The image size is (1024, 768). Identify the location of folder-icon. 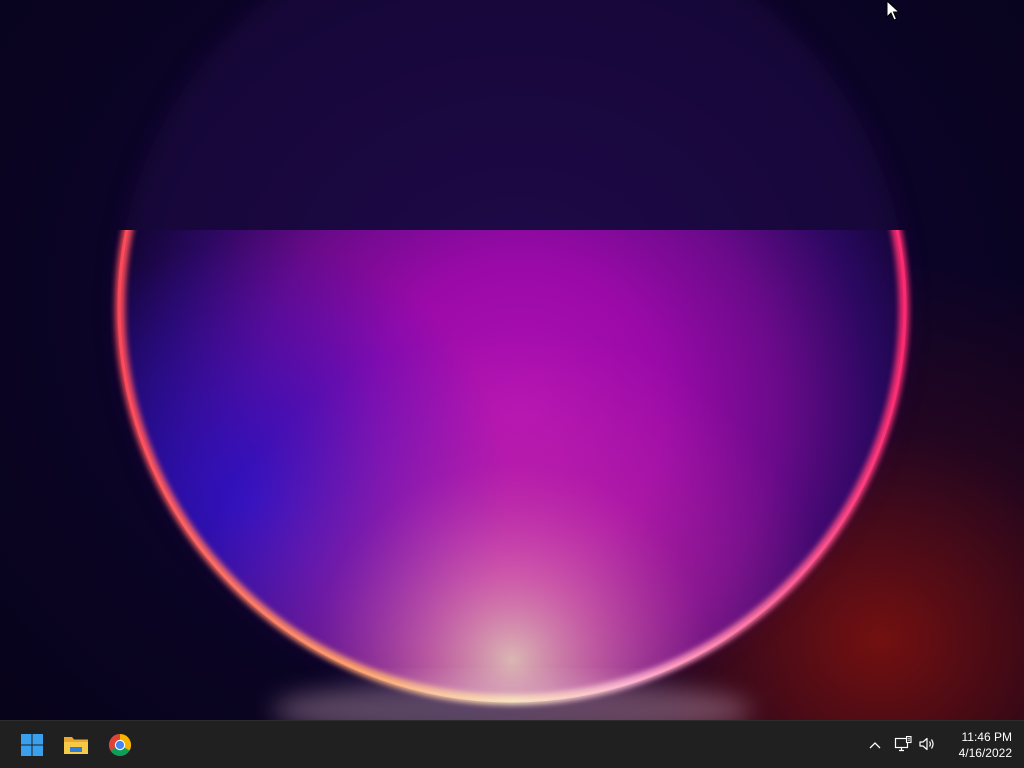
(76, 745).